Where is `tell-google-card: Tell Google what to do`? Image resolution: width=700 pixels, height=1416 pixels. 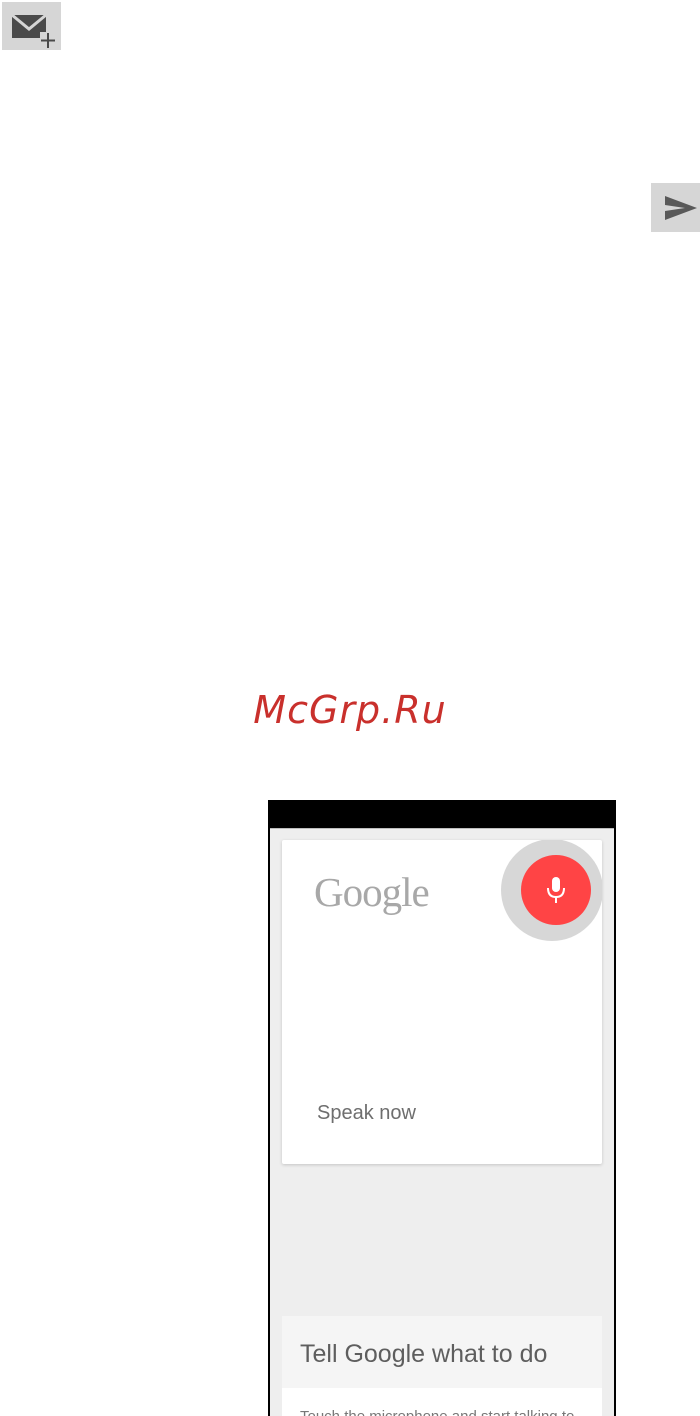
tell-google-card: Tell Google what to do is located at coordinates (442, 1352).